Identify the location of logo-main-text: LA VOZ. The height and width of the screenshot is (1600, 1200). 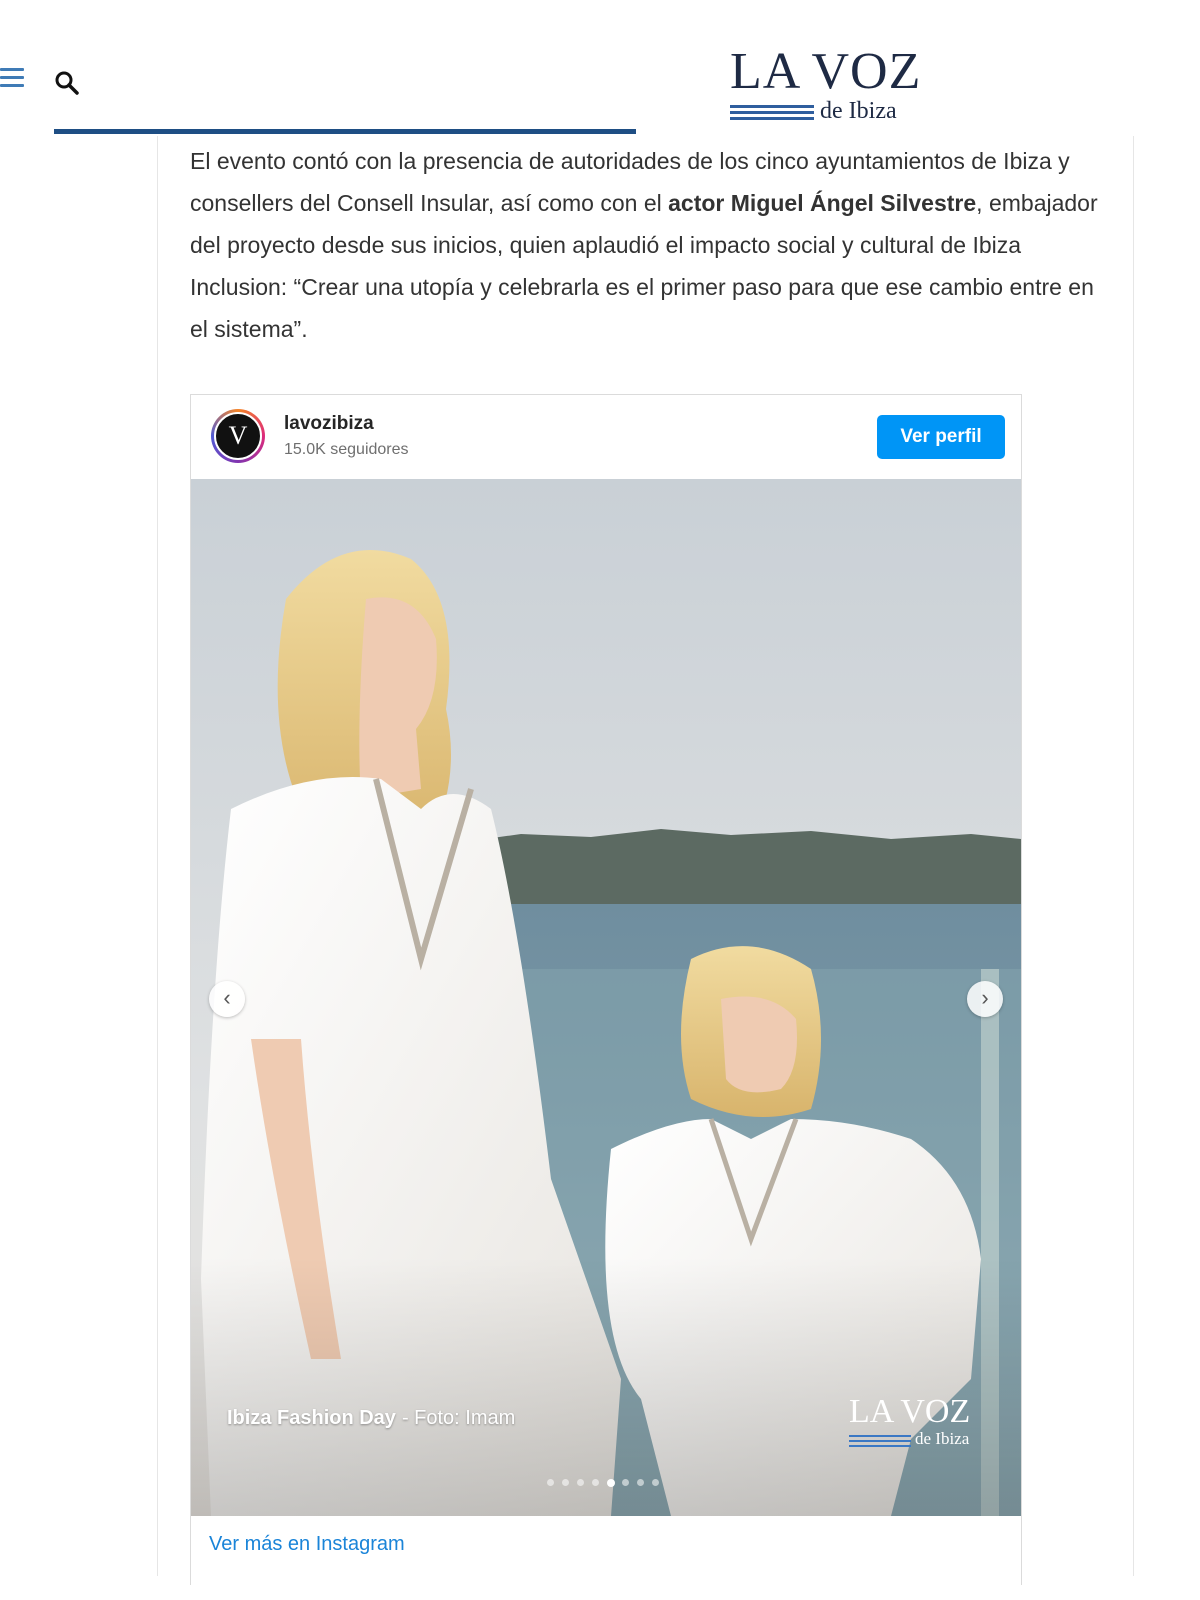
(826, 71).